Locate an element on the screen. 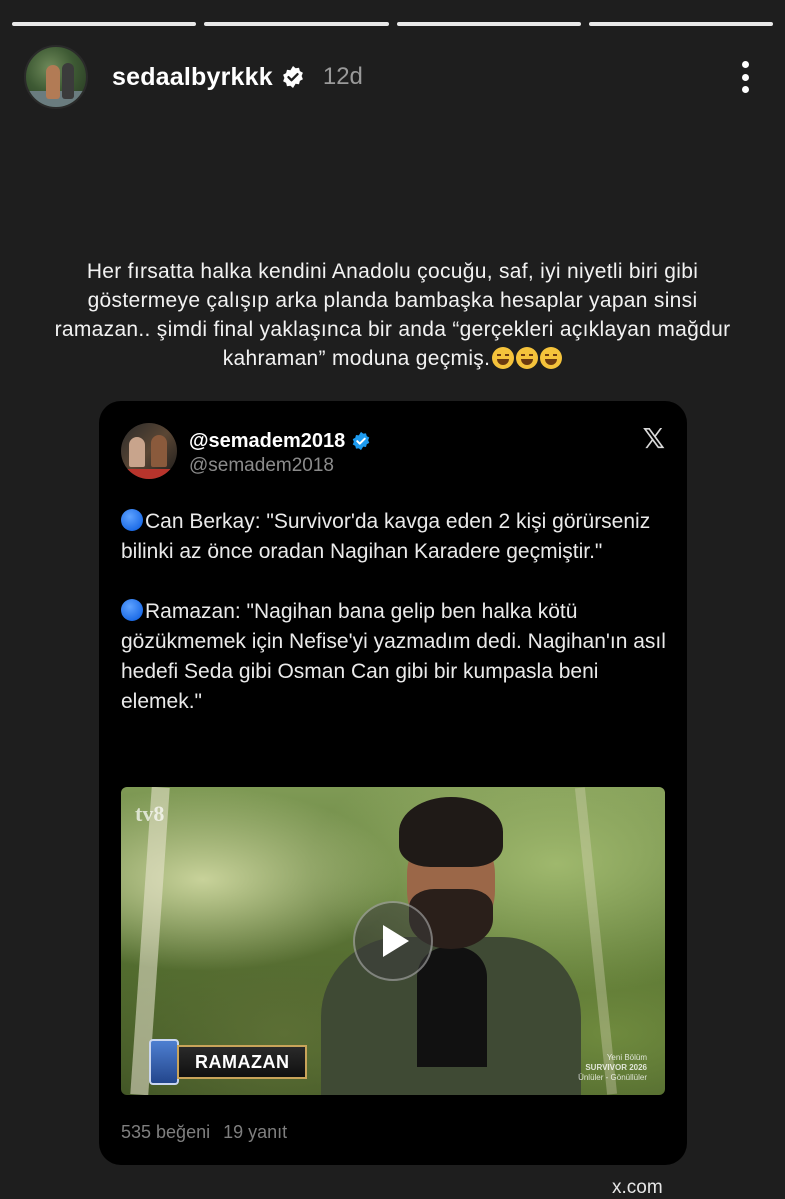 This screenshot has width=785, height=1199. more-vertical-icon is located at coordinates (745, 77).